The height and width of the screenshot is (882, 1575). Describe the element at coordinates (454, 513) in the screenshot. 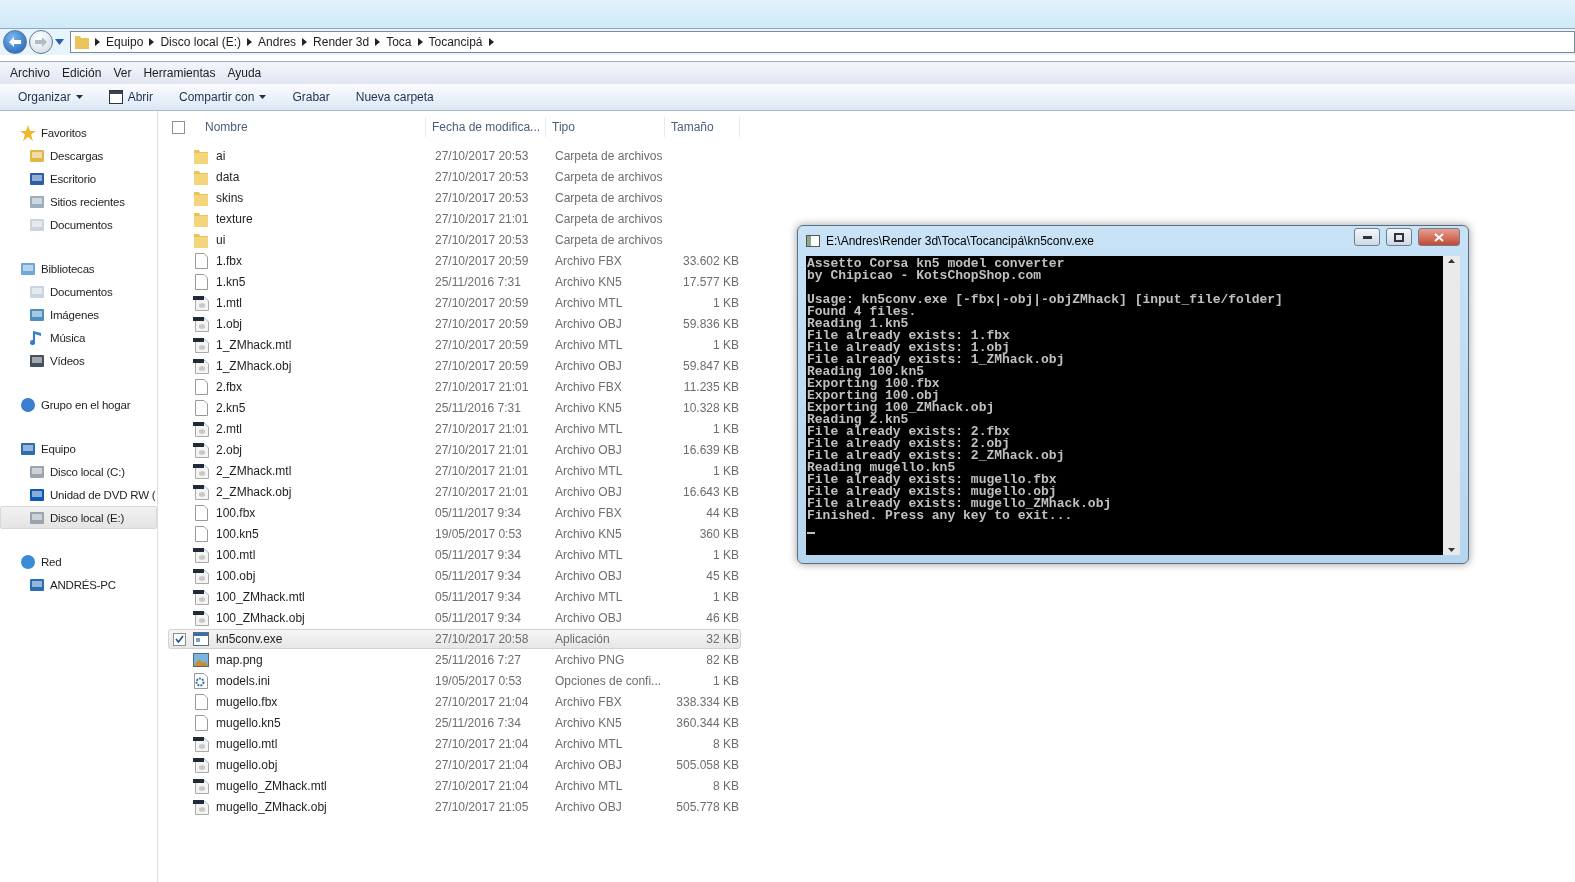

I see `file-row: 100.fbx 05/11/2017 9:34 Archivo FBX 44 KB` at that location.